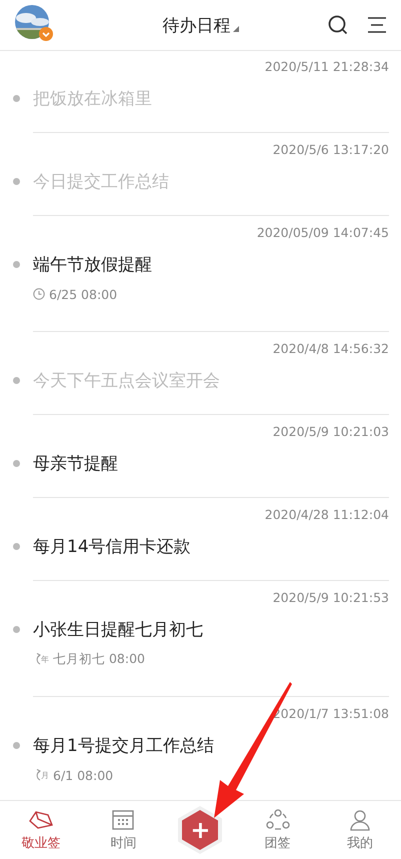 Image resolution: width=401 pixels, height=859 pixels. Describe the element at coordinates (235, 29) in the screenshot. I see `dropdown-icon` at that location.